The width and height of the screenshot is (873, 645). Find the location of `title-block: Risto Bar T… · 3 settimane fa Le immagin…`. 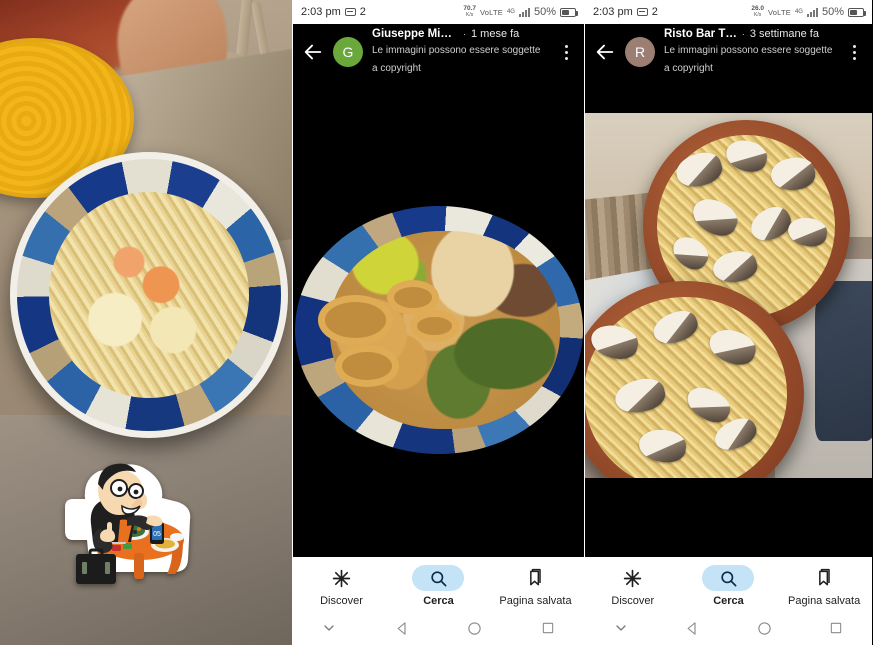

title-block: Risto Bar T… · 3 settimane fa Le immagin… is located at coordinates (750, 52).